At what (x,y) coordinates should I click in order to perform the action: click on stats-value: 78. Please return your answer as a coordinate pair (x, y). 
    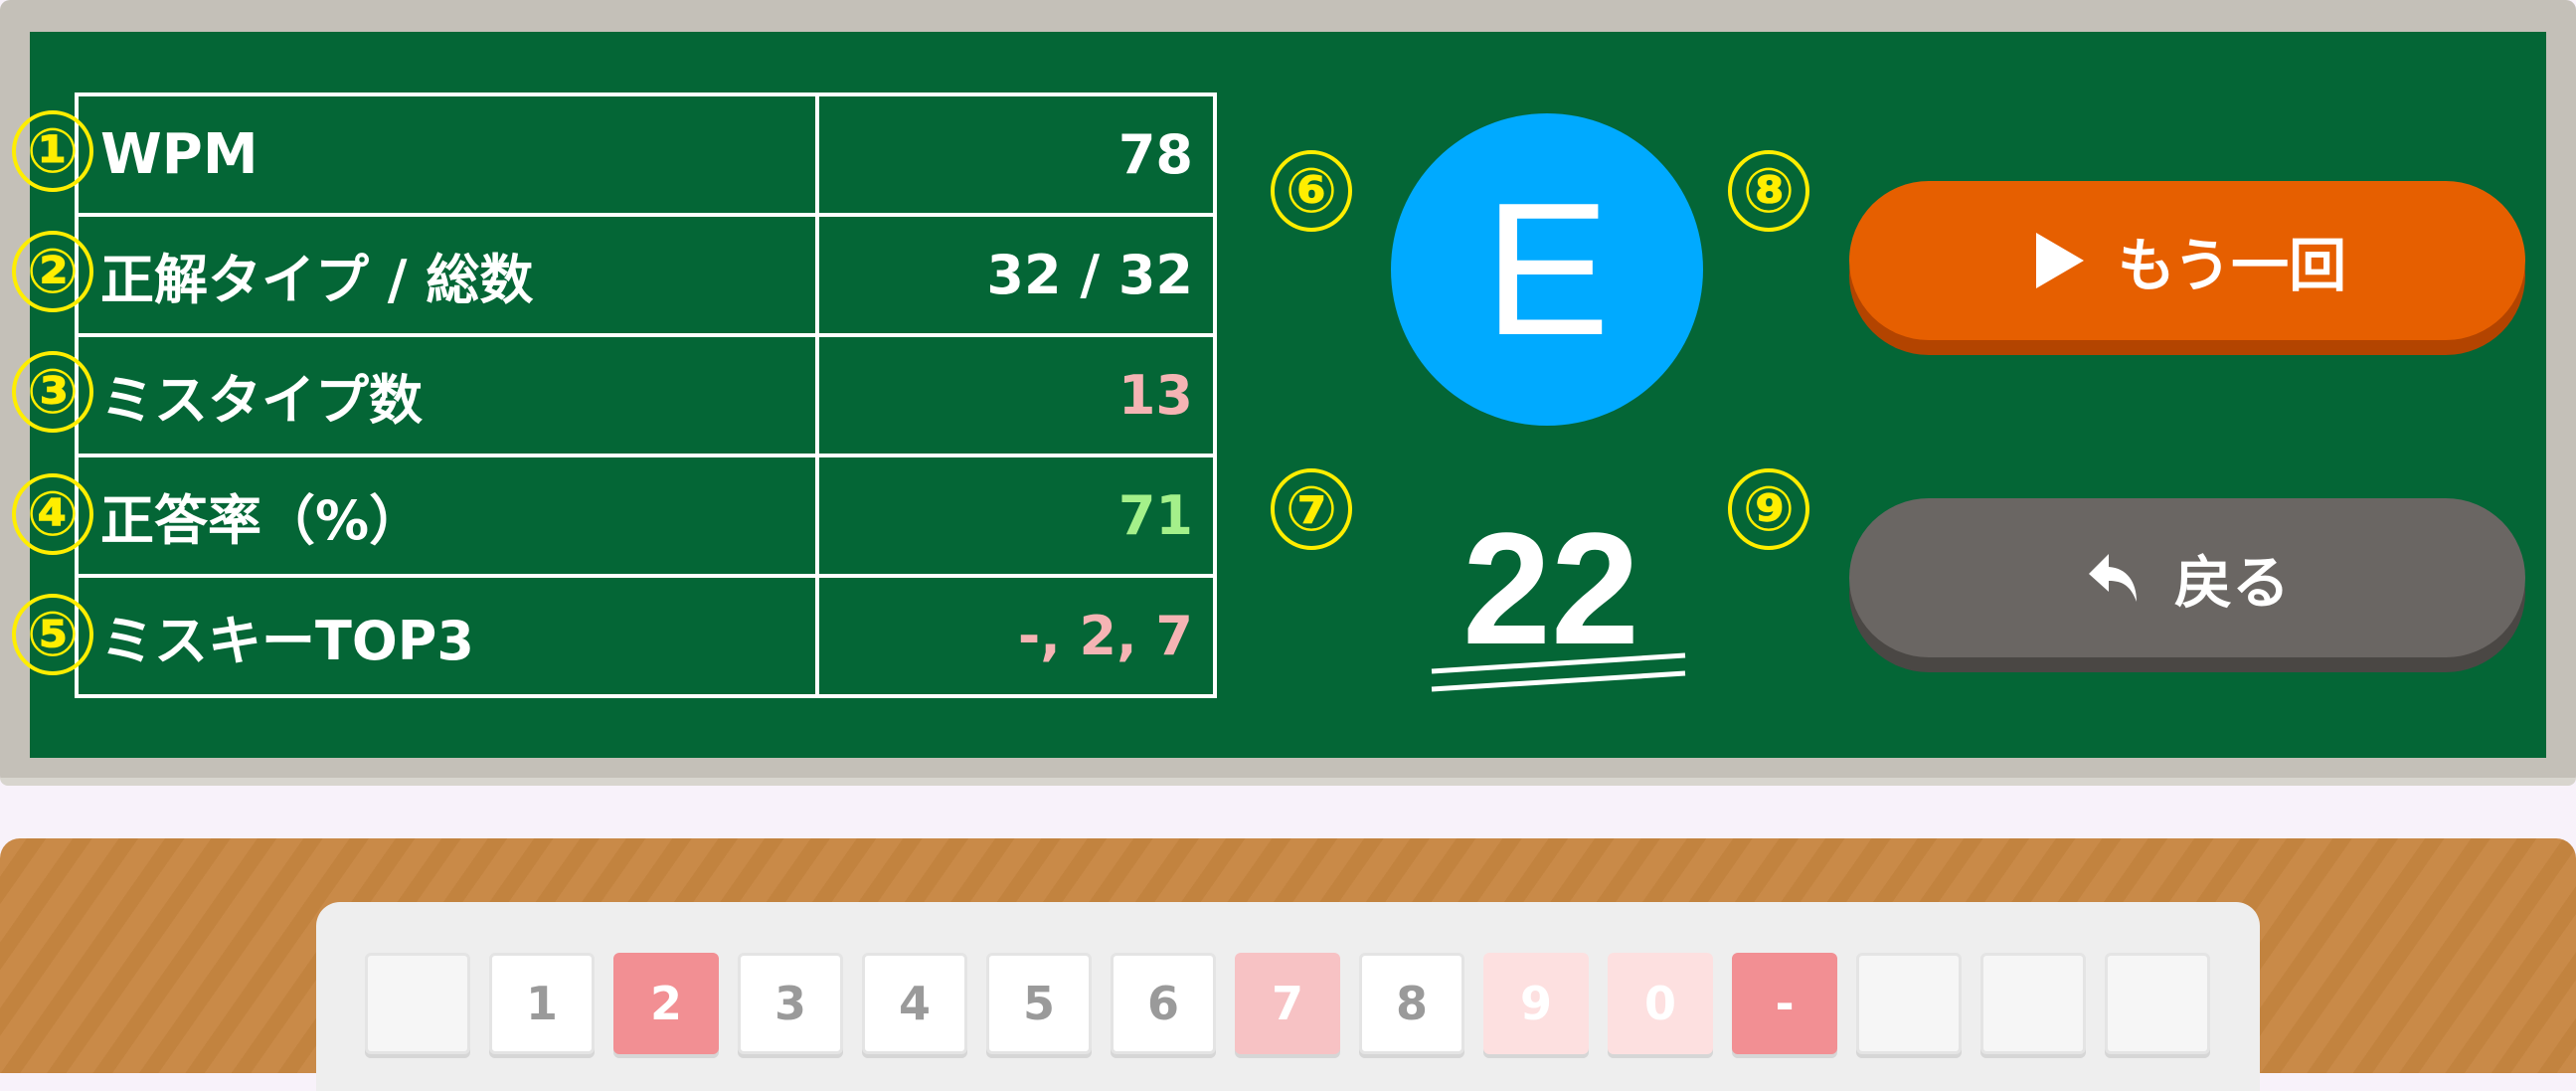
    Looking at the image, I should click on (1016, 154).